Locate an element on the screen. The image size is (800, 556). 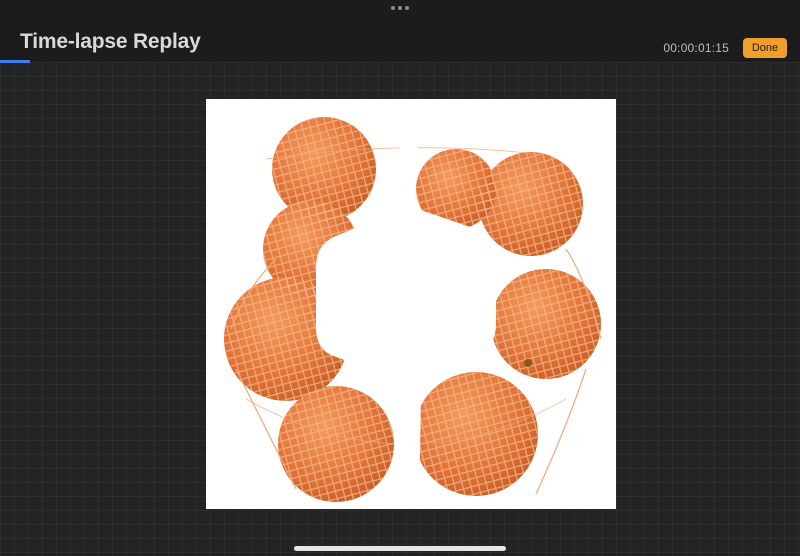
more-options-icon is located at coordinates (400, 8).